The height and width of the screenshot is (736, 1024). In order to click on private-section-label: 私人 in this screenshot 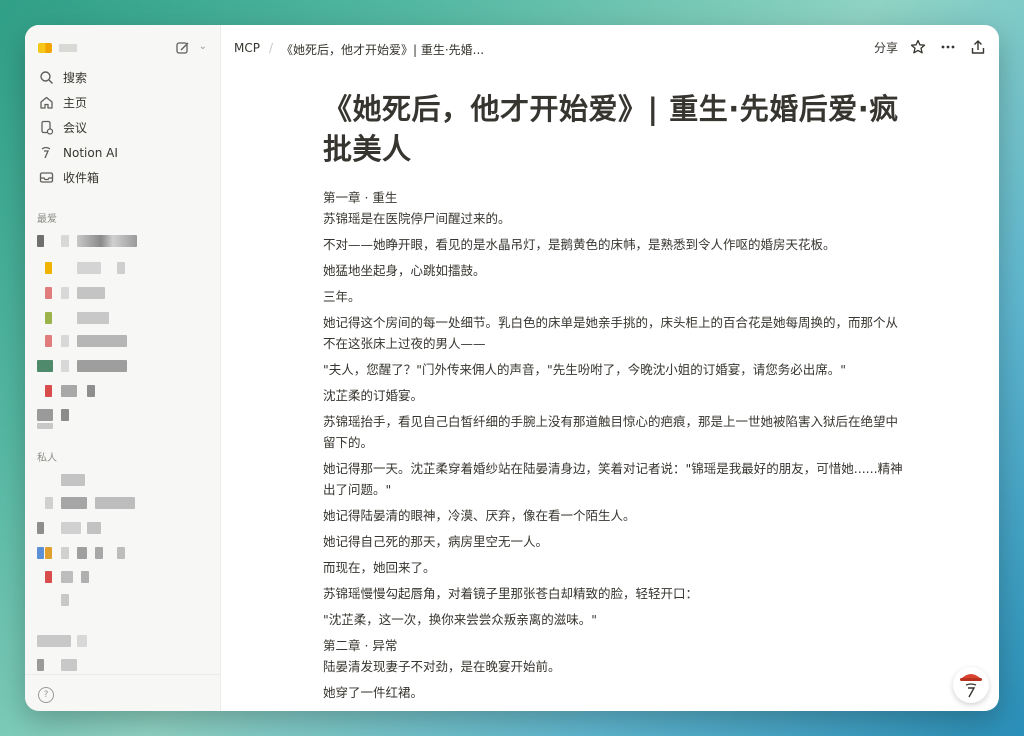, I will do `click(47, 458)`.